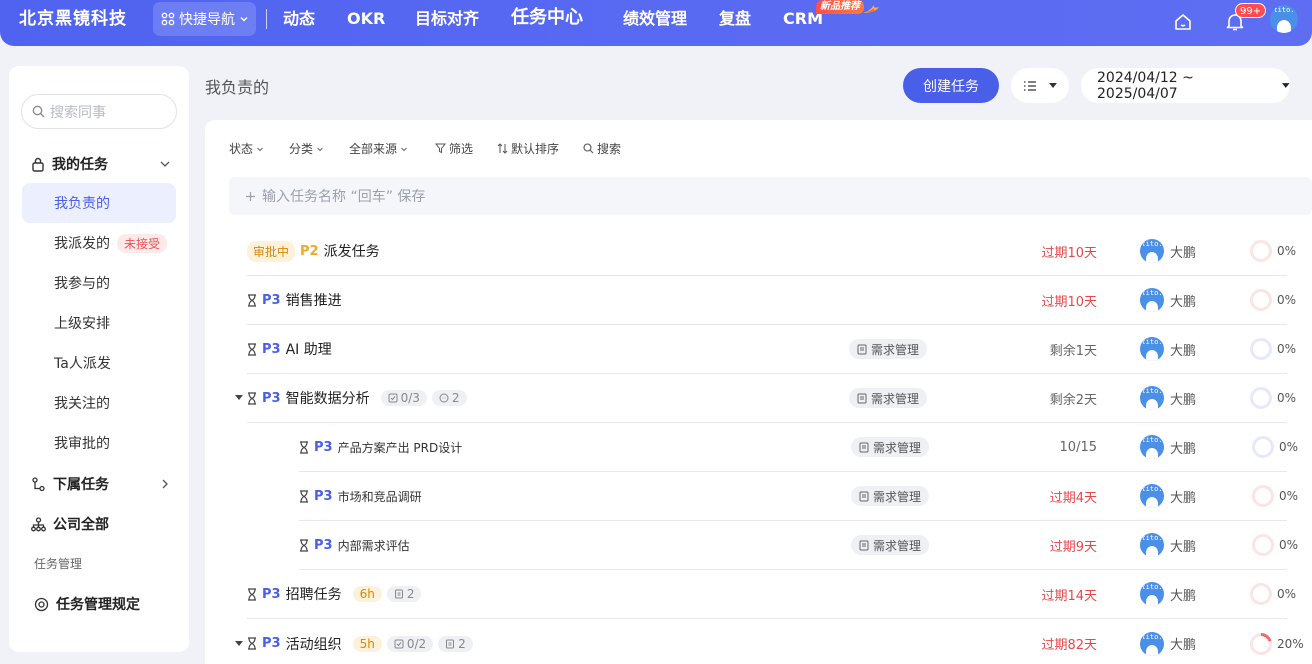 Image resolution: width=1312 pixels, height=664 pixels. I want to click on comment-icon, so click(444, 398).